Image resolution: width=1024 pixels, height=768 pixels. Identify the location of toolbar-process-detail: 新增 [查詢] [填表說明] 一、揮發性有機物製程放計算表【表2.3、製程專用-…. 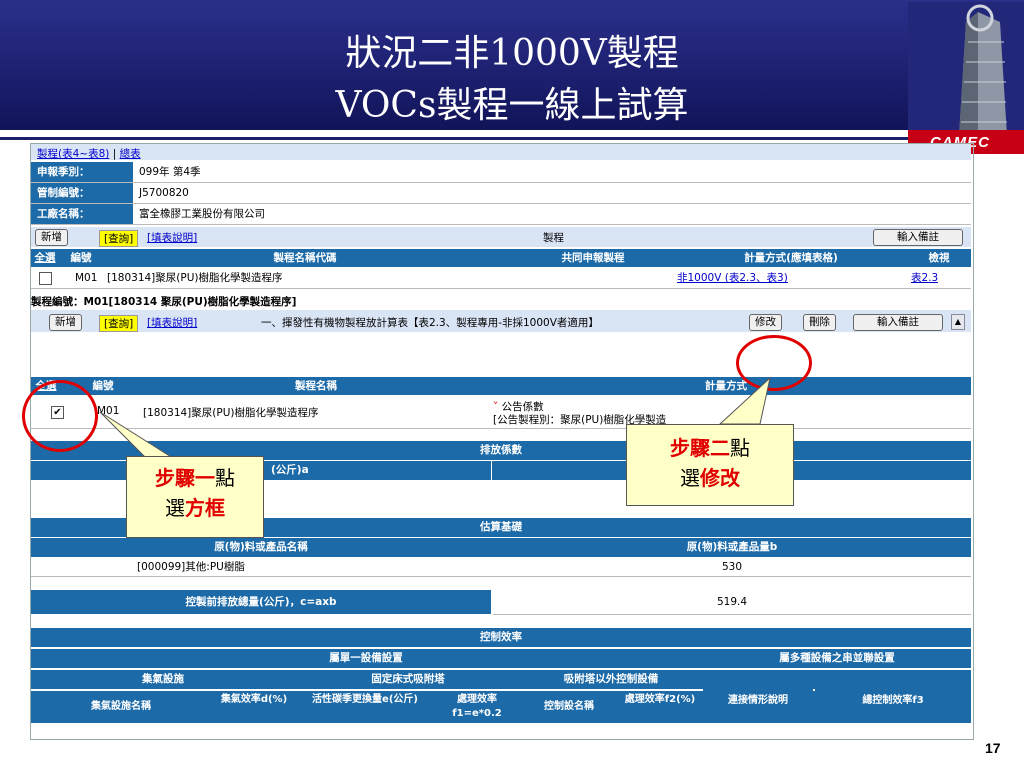
(501, 321).